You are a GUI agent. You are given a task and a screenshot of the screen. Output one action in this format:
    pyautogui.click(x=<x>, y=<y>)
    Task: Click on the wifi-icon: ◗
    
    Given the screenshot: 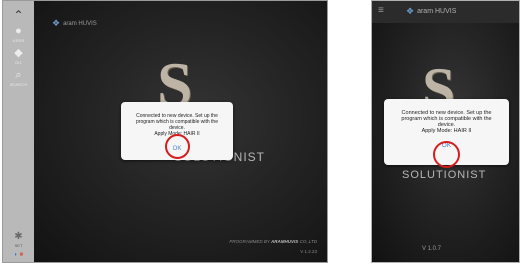 What is the action you would take?
    pyautogui.click(x=15, y=255)
    